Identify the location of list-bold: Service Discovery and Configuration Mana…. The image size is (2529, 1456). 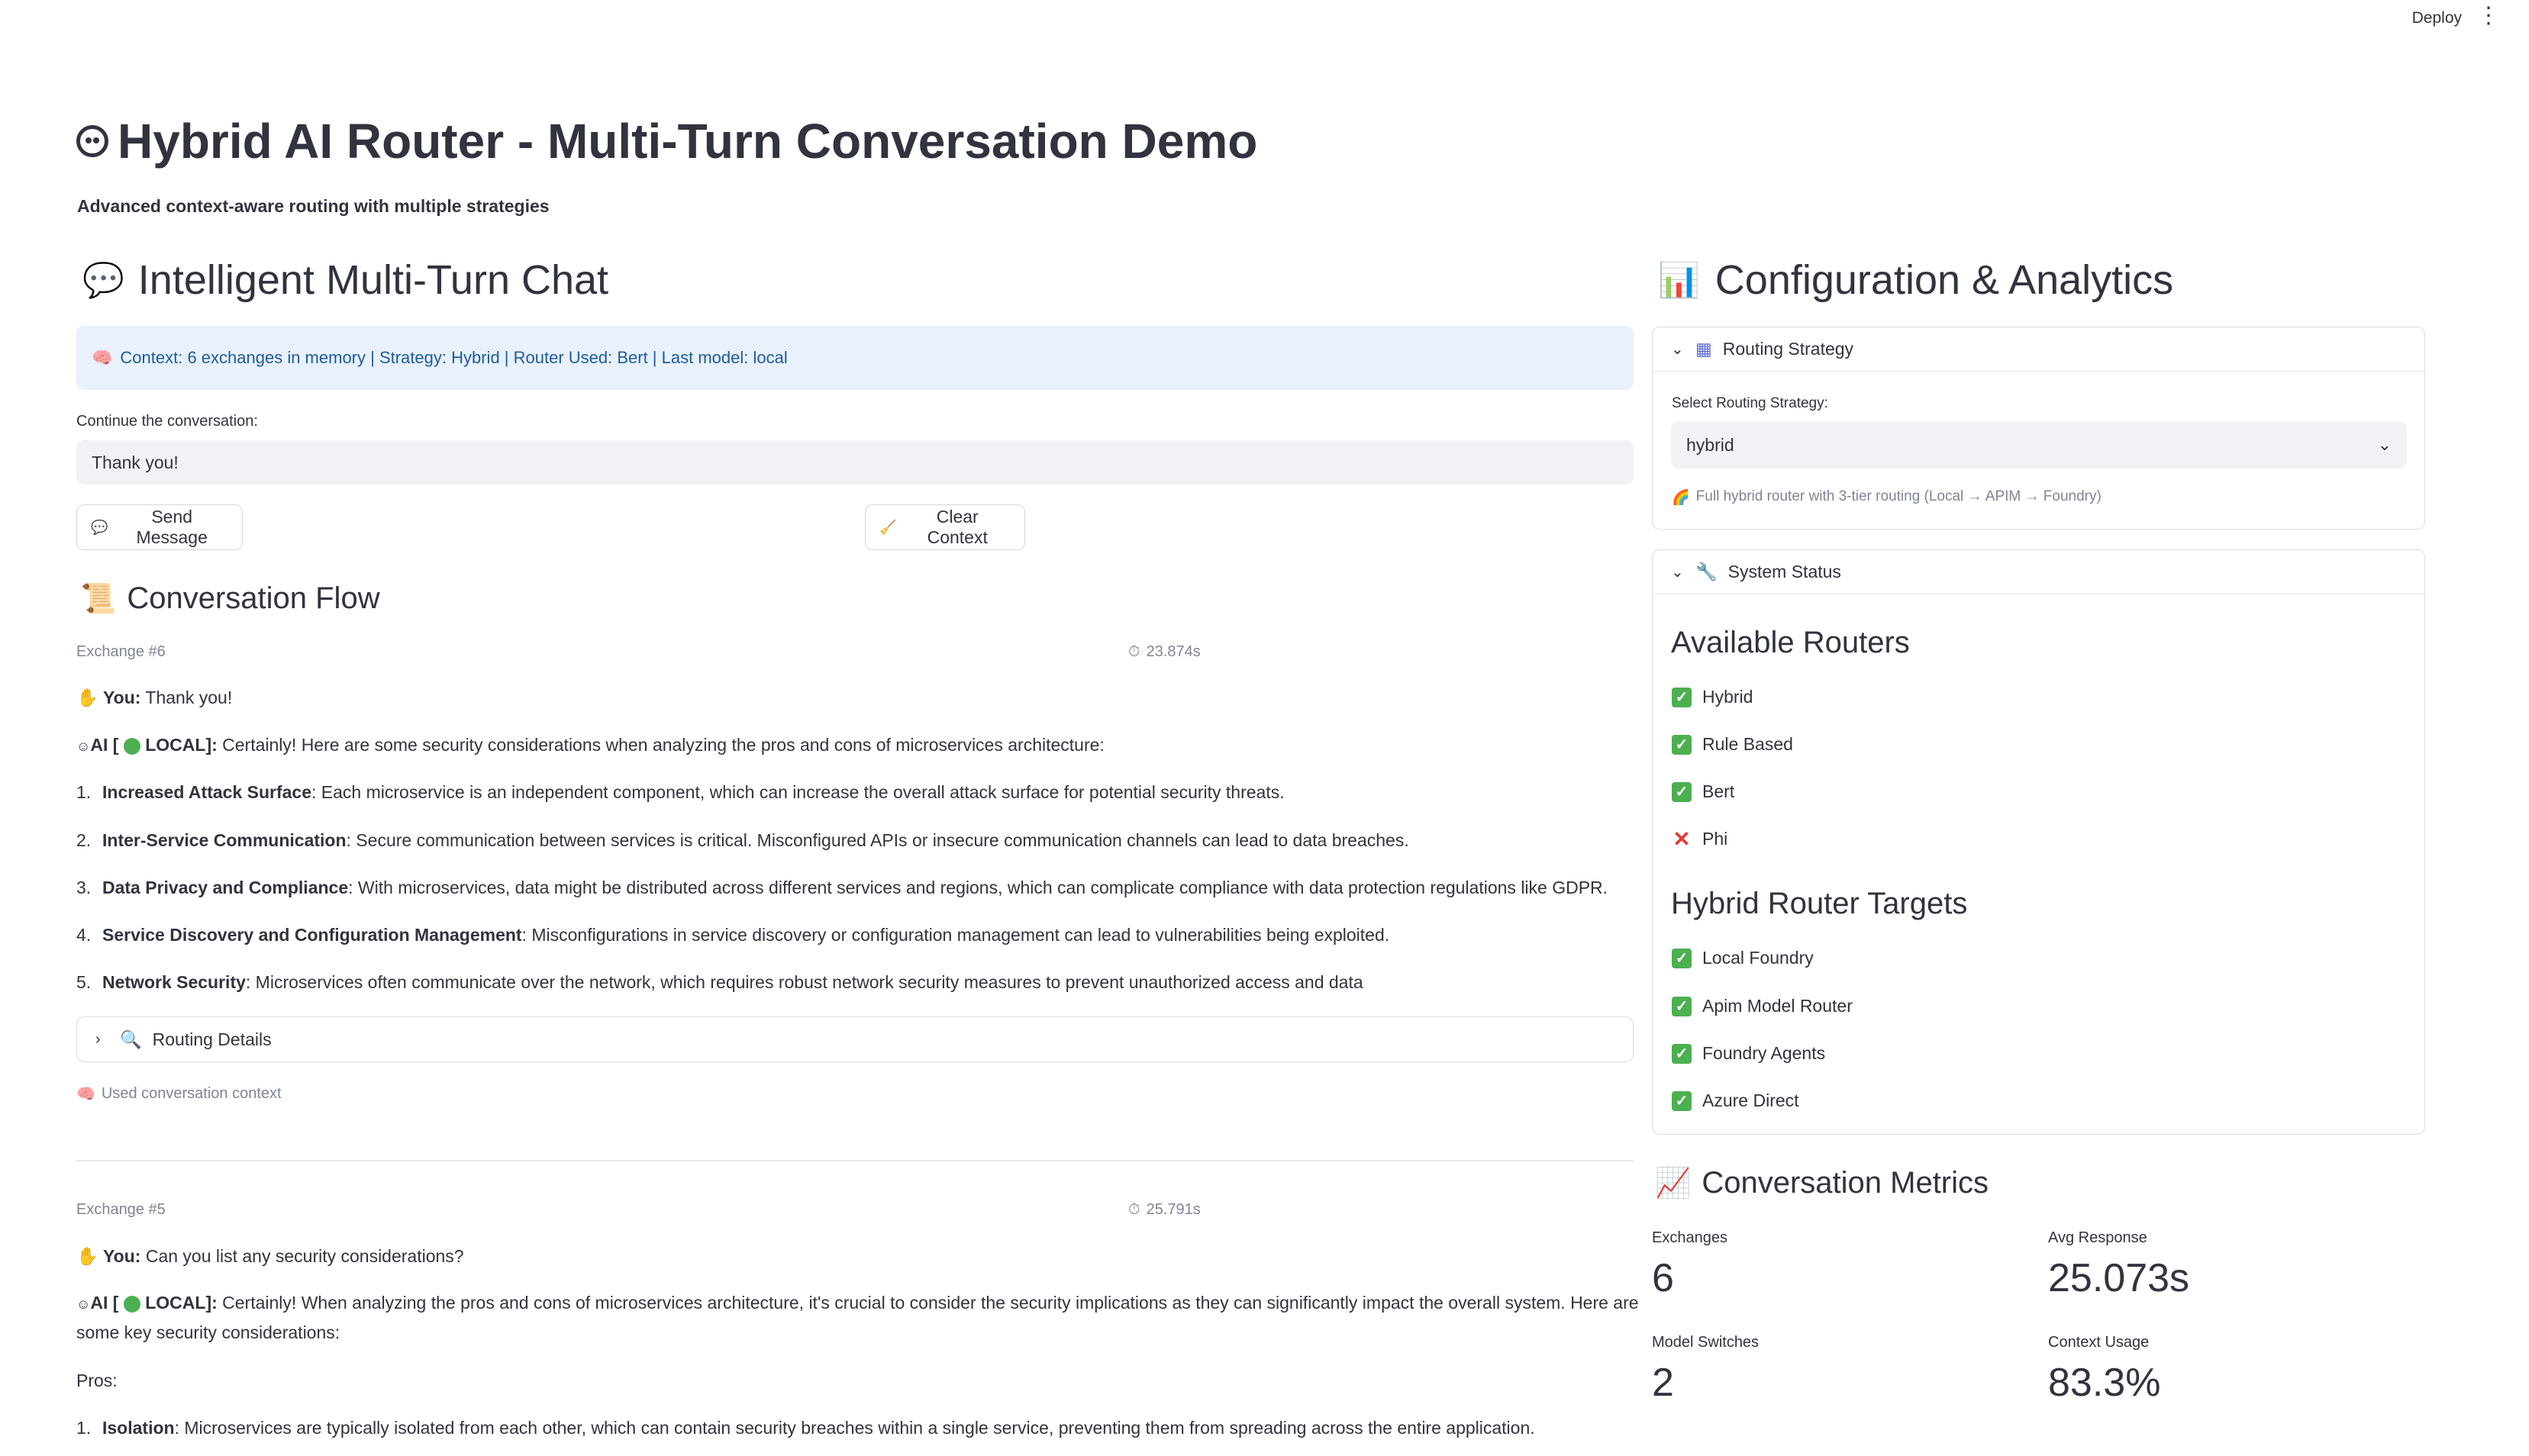
(312, 935).